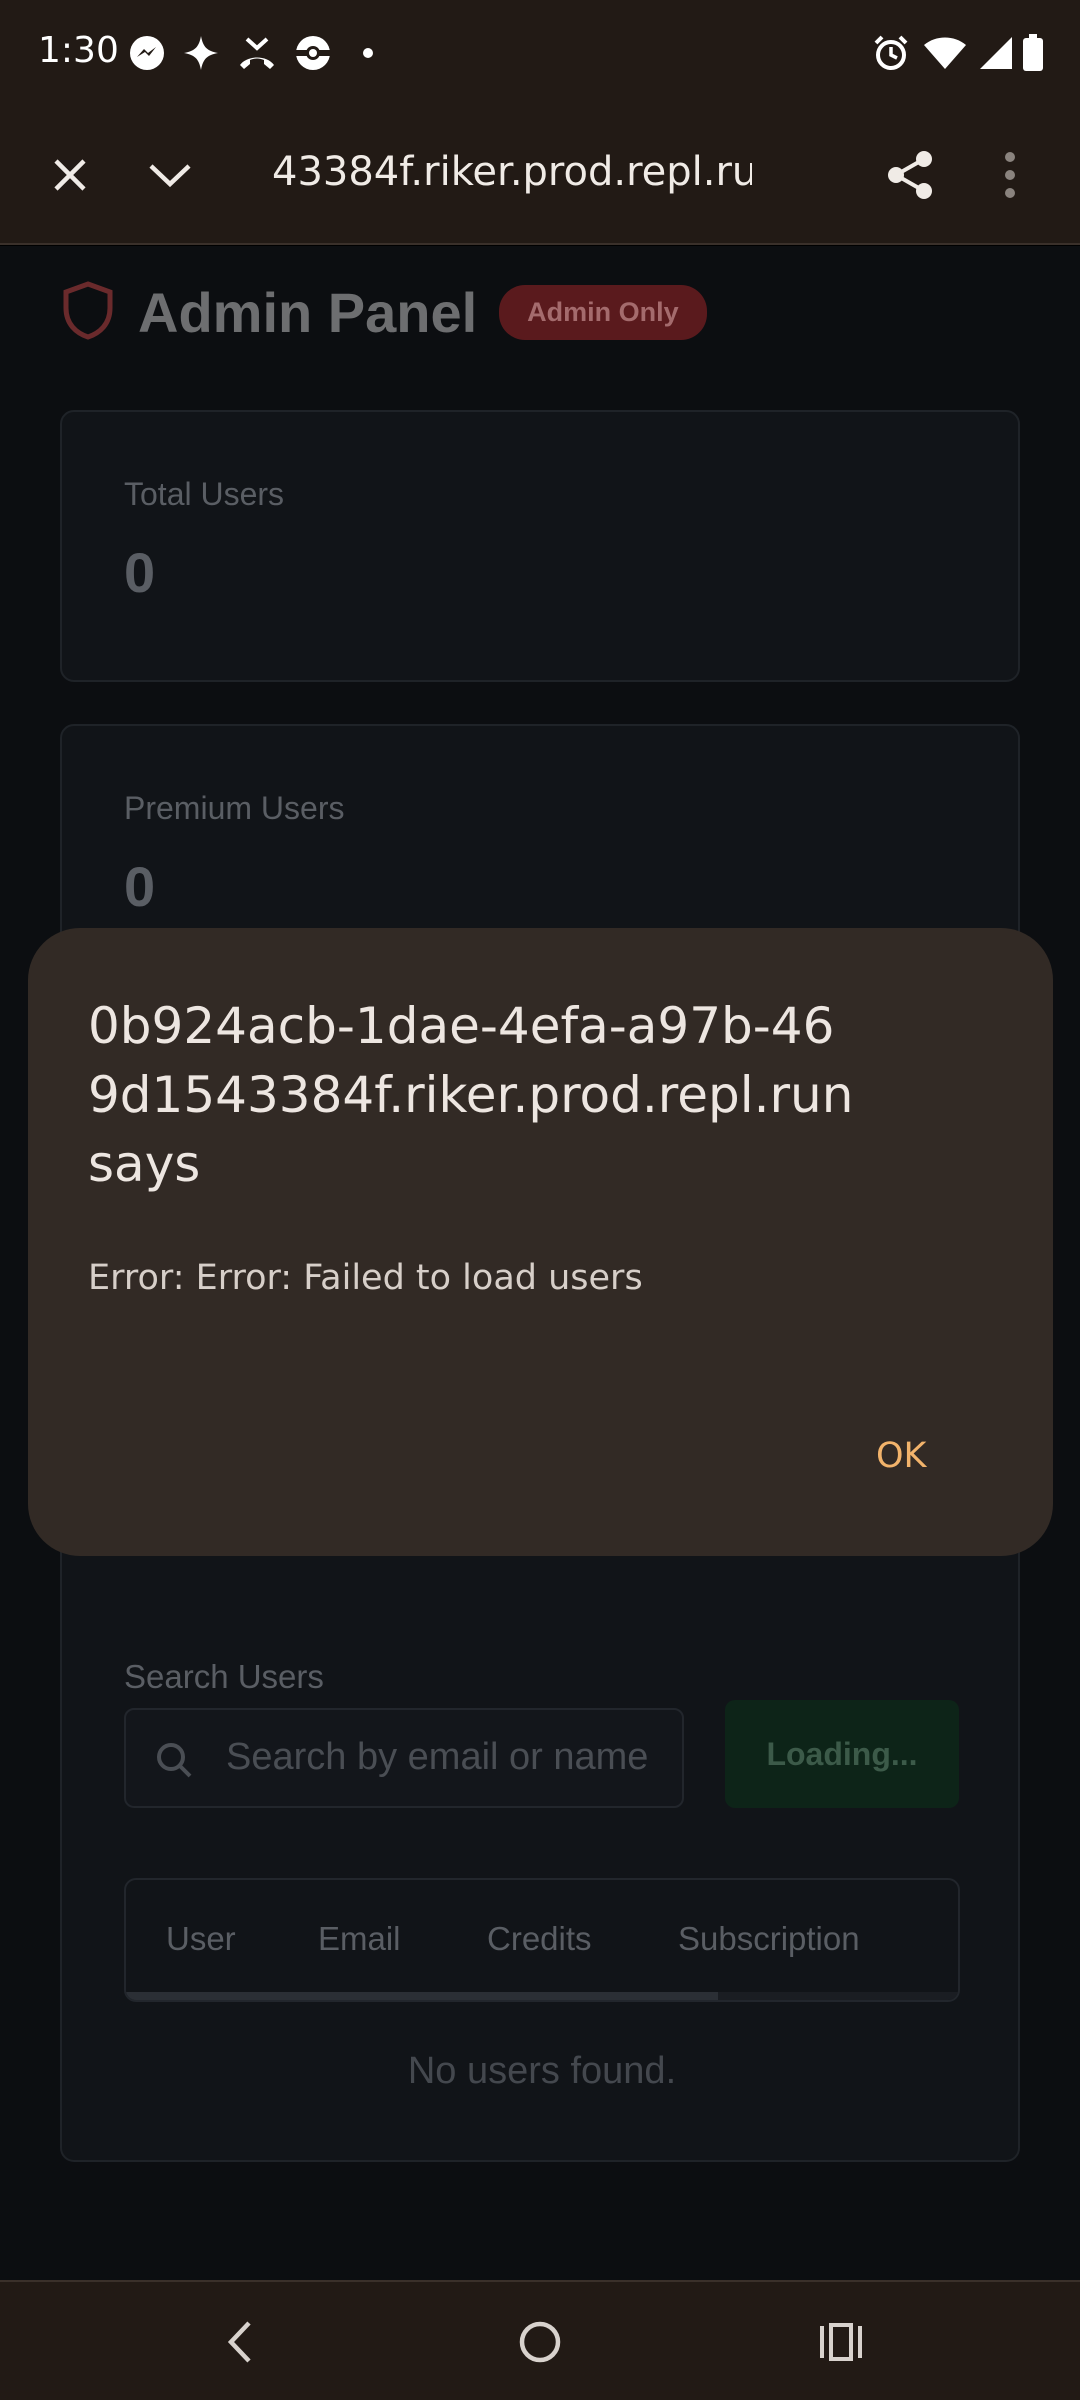 The width and height of the screenshot is (1080, 2400). Describe the element at coordinates (891, 53) in the screenshot. I see `alarm-icon` at that location.